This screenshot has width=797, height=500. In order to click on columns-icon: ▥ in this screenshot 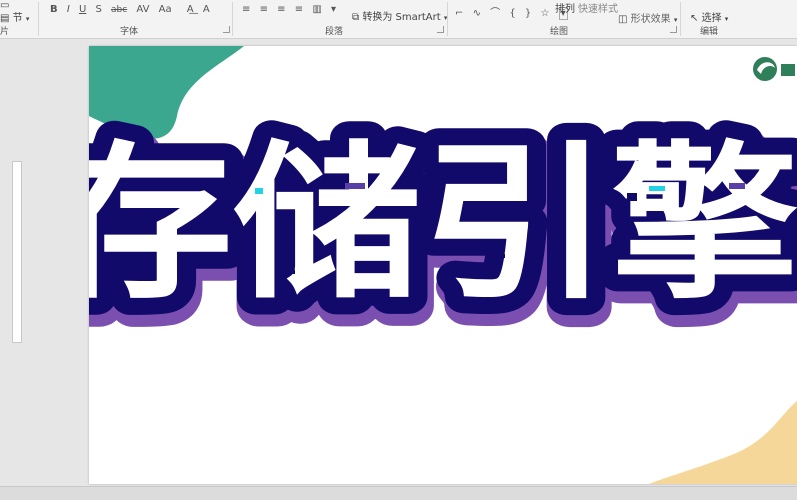, I will do `click(316, 9)`.